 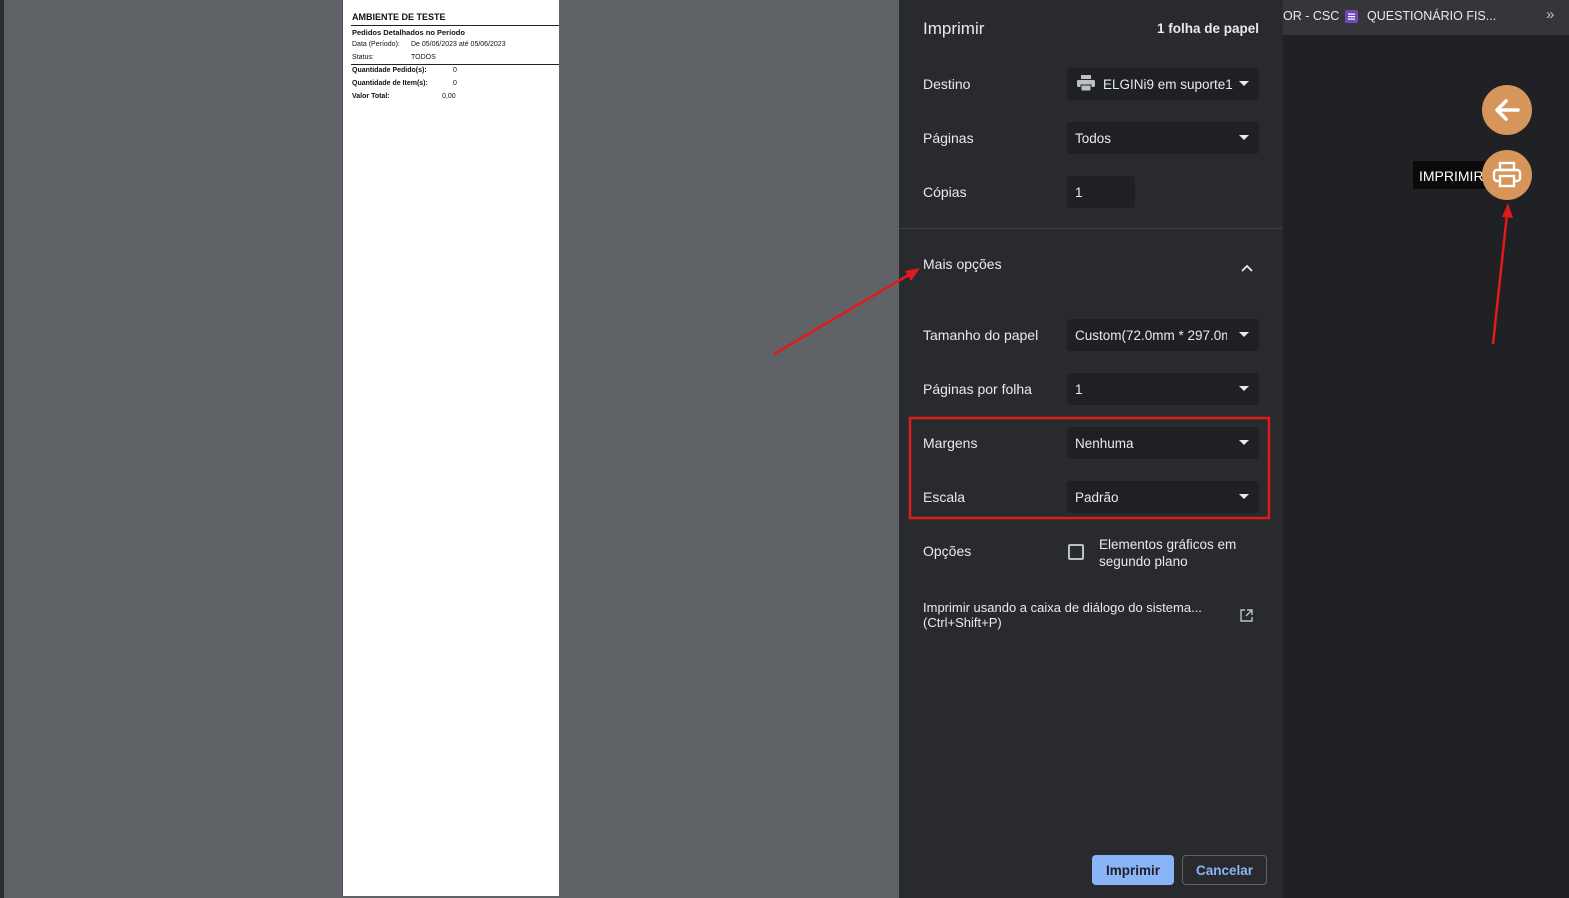 What do you see at coordinates (1079, 389) in the screenshot?
I see `pages-per-sheet-value: 1` at bounding box center [1079, 389].